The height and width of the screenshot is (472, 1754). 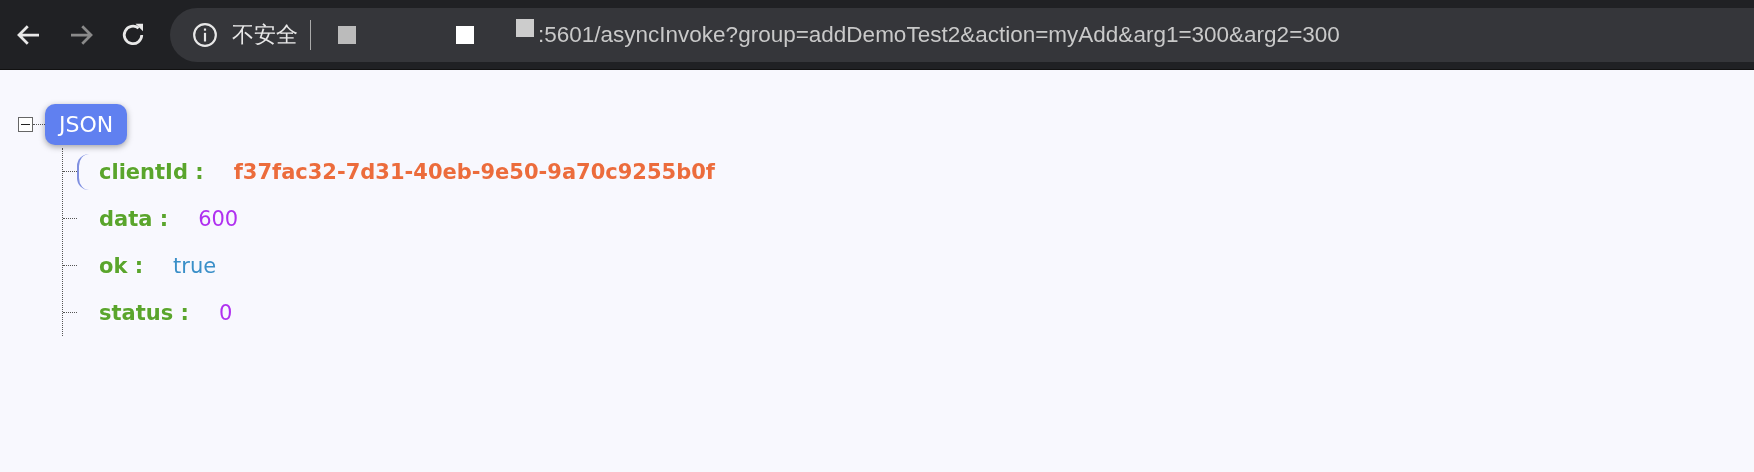 What do you see at coordinates (25, 124) in the screenshot?
I see `collapse-toggle` at bounding box center [25, 124].